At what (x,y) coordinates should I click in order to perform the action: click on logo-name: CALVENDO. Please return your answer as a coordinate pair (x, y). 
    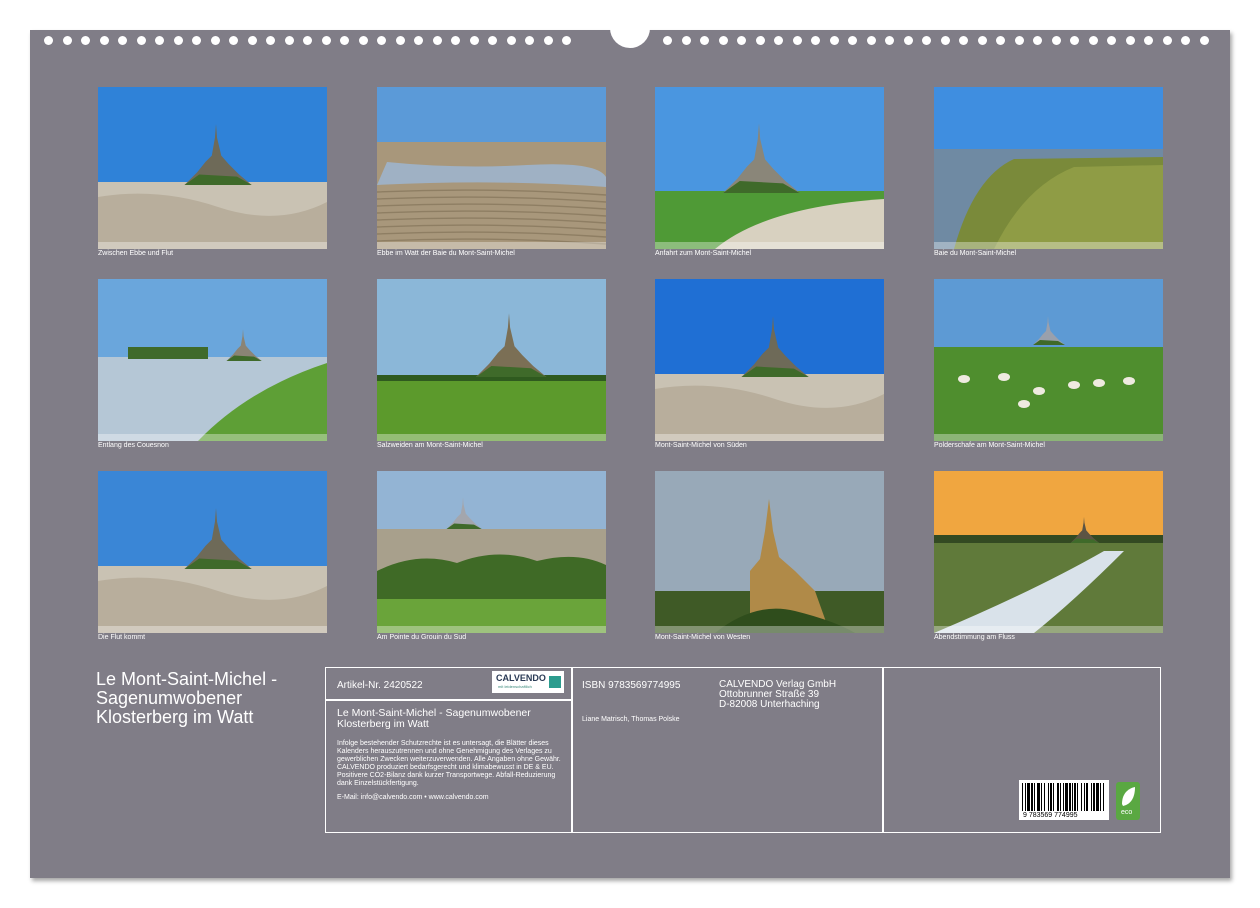
    Looking at the image, I should click on (521, 678).